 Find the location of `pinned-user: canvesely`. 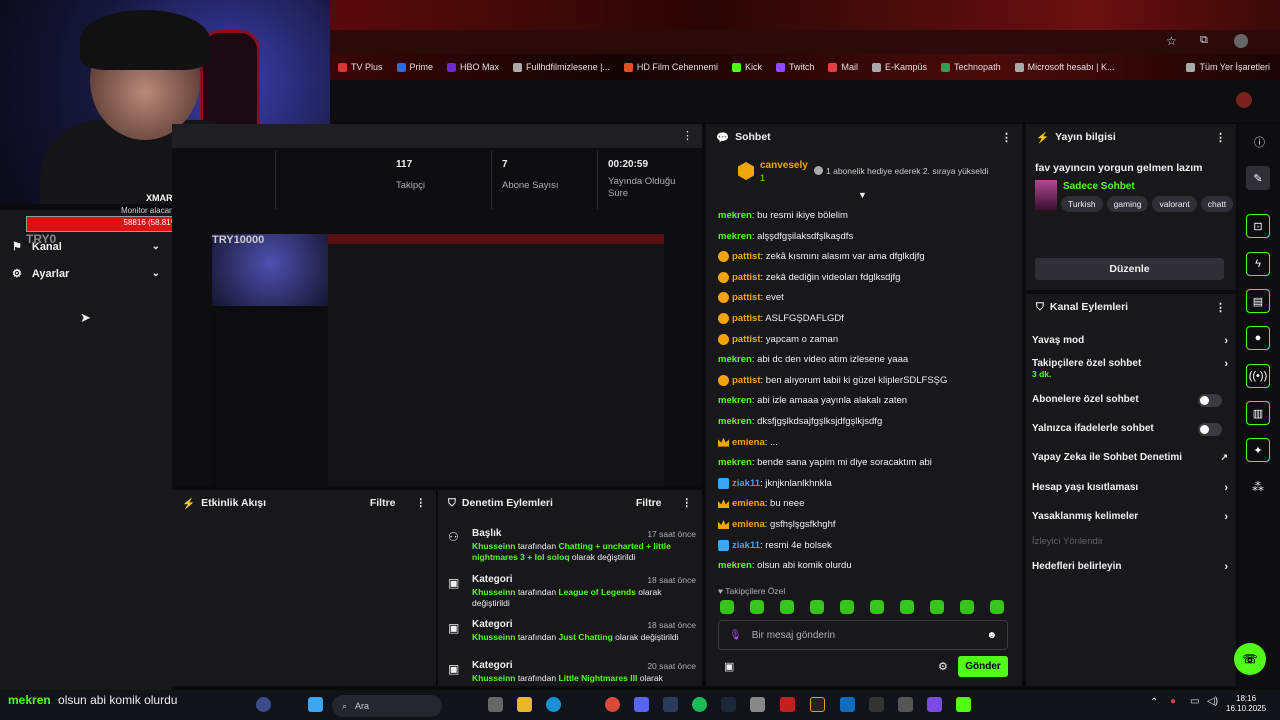

pinned-user: canvesely is located at coordinates (784, 165).